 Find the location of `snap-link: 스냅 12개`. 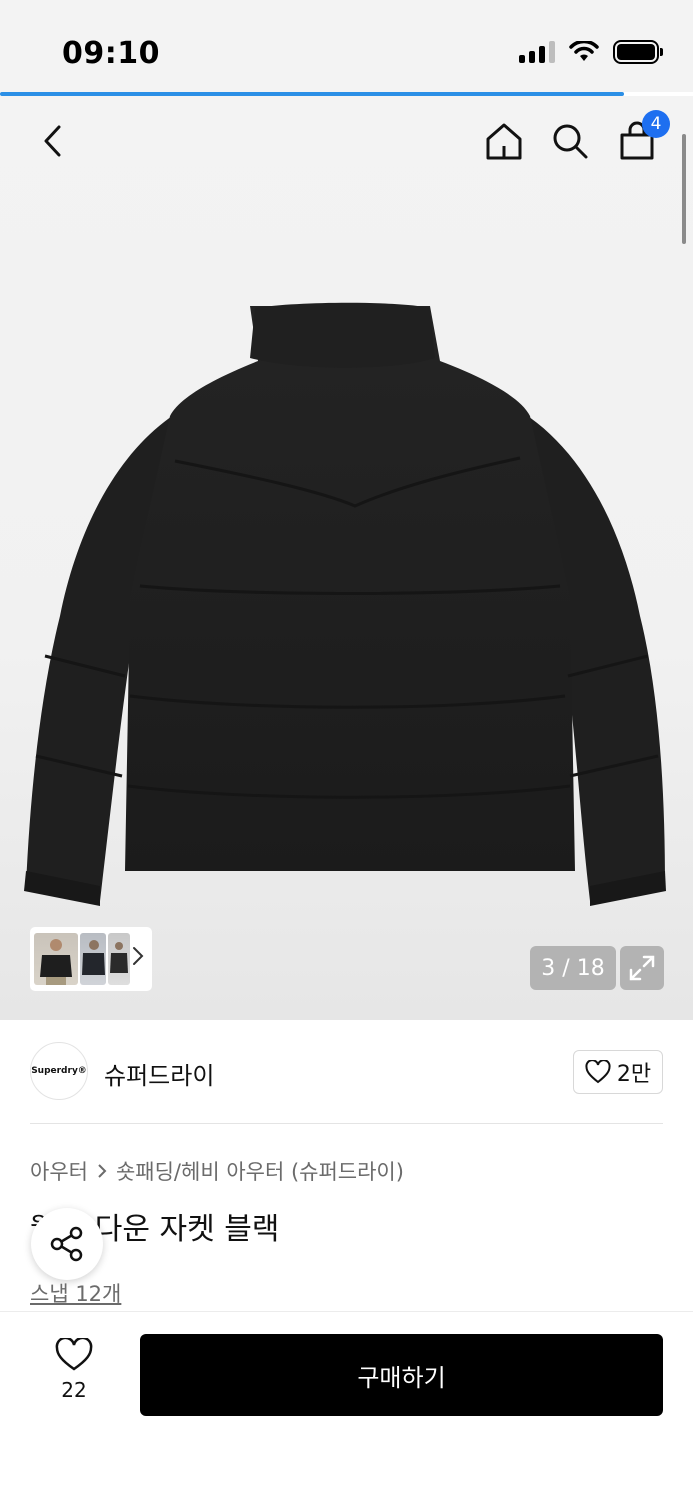

snap-link: 스냅 12개 is located at coordinates (75, 1293).